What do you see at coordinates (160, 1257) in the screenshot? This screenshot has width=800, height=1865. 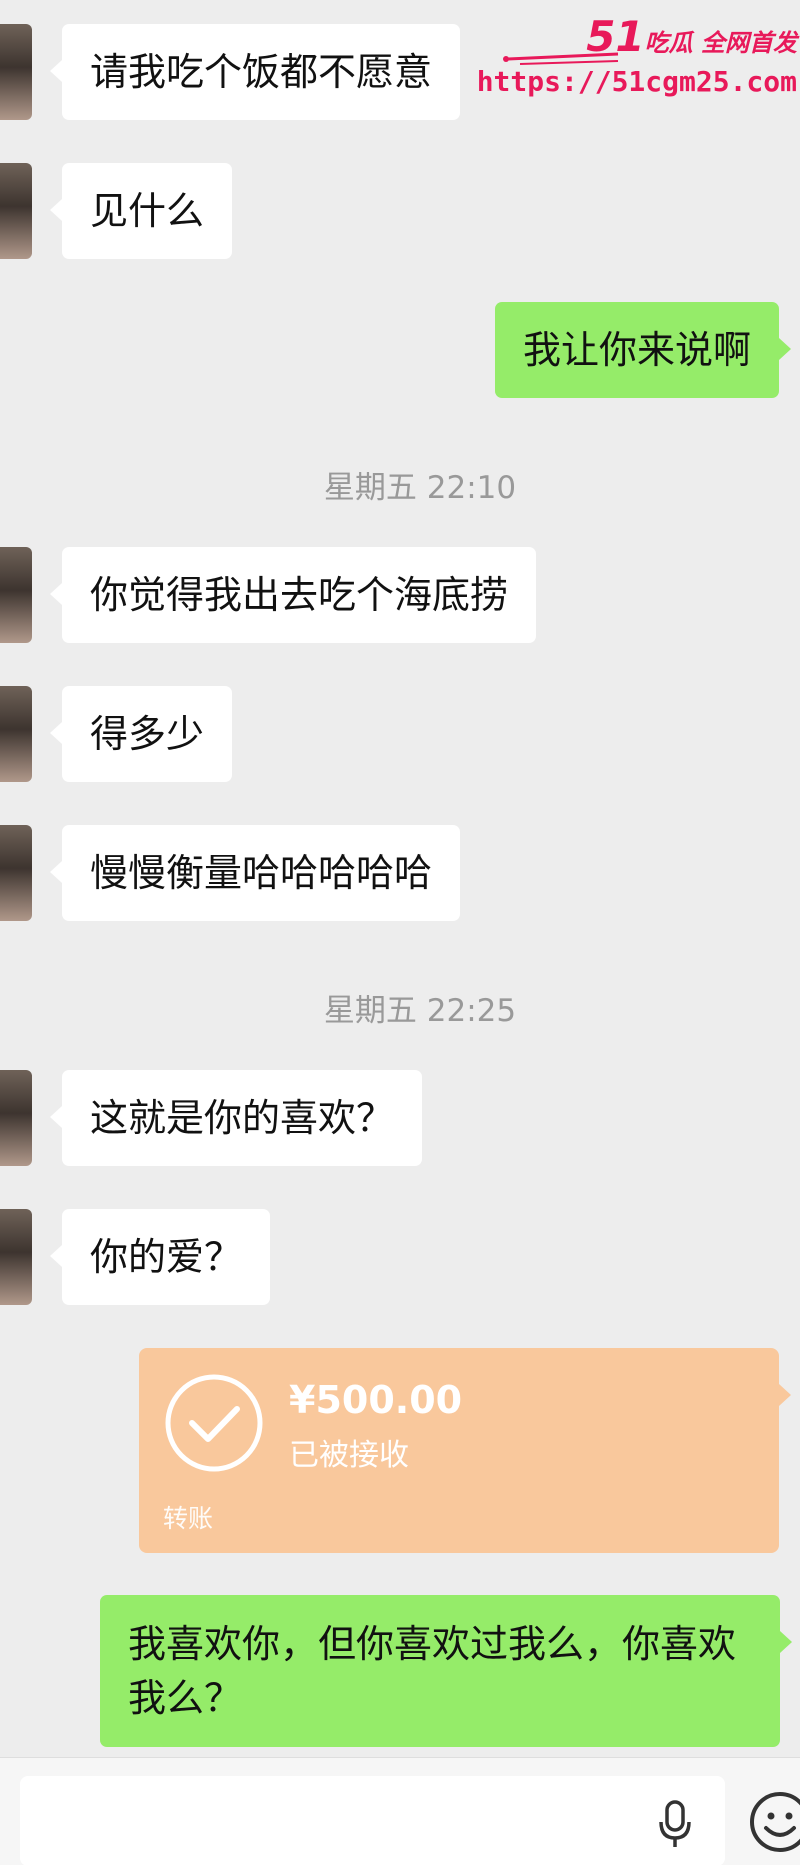 I see `message-bubble-received: 你的爱？` at bounding box center [160, 1257].